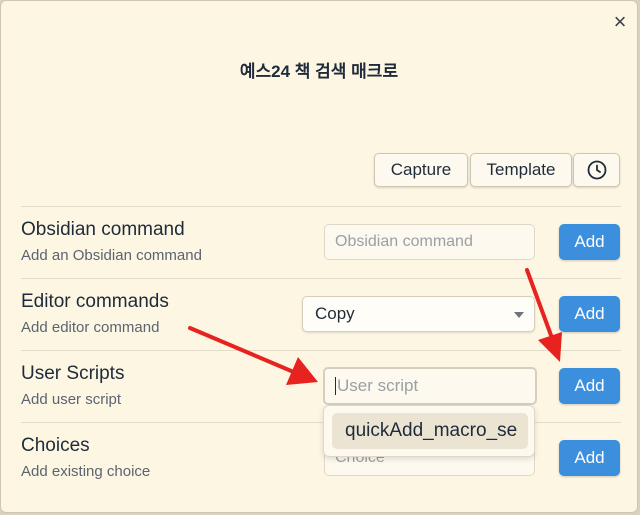  Describe the element at coordinates (335, 313) in the screenshot. I see `editor-command-selected: Copy` at that location.